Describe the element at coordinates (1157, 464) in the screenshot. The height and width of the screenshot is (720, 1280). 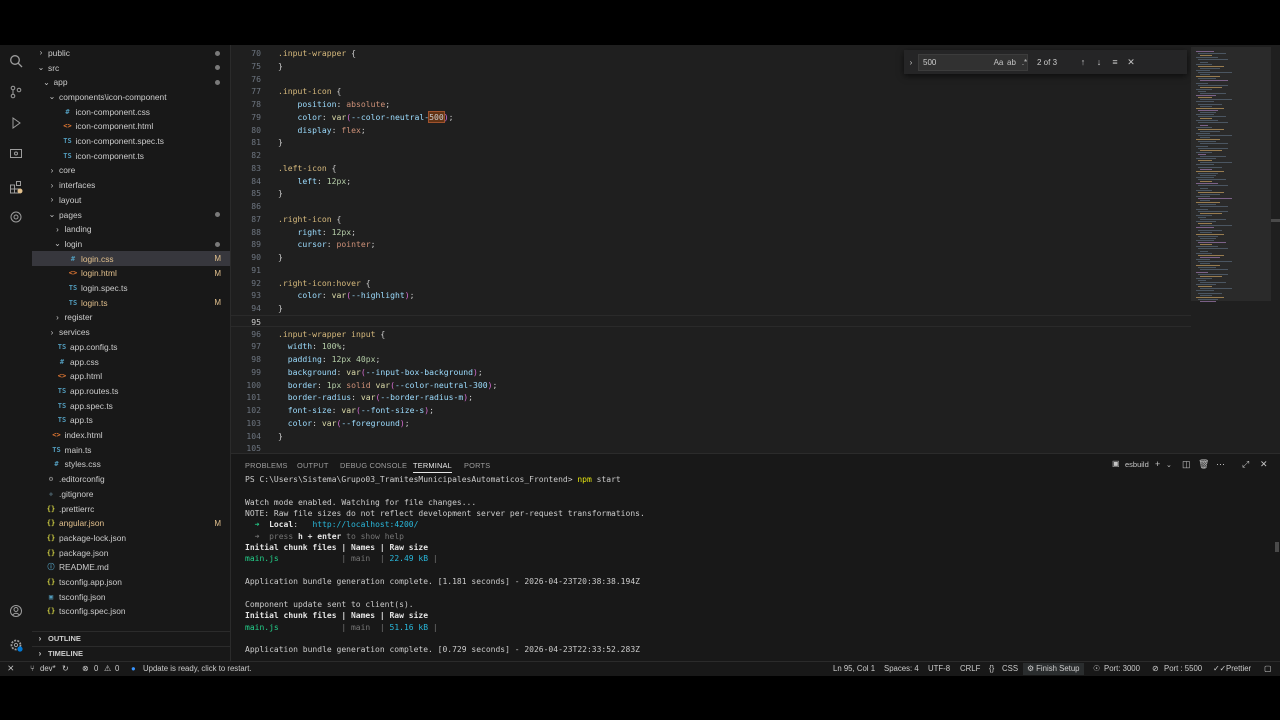
I see `plus-icon: +` at that location.